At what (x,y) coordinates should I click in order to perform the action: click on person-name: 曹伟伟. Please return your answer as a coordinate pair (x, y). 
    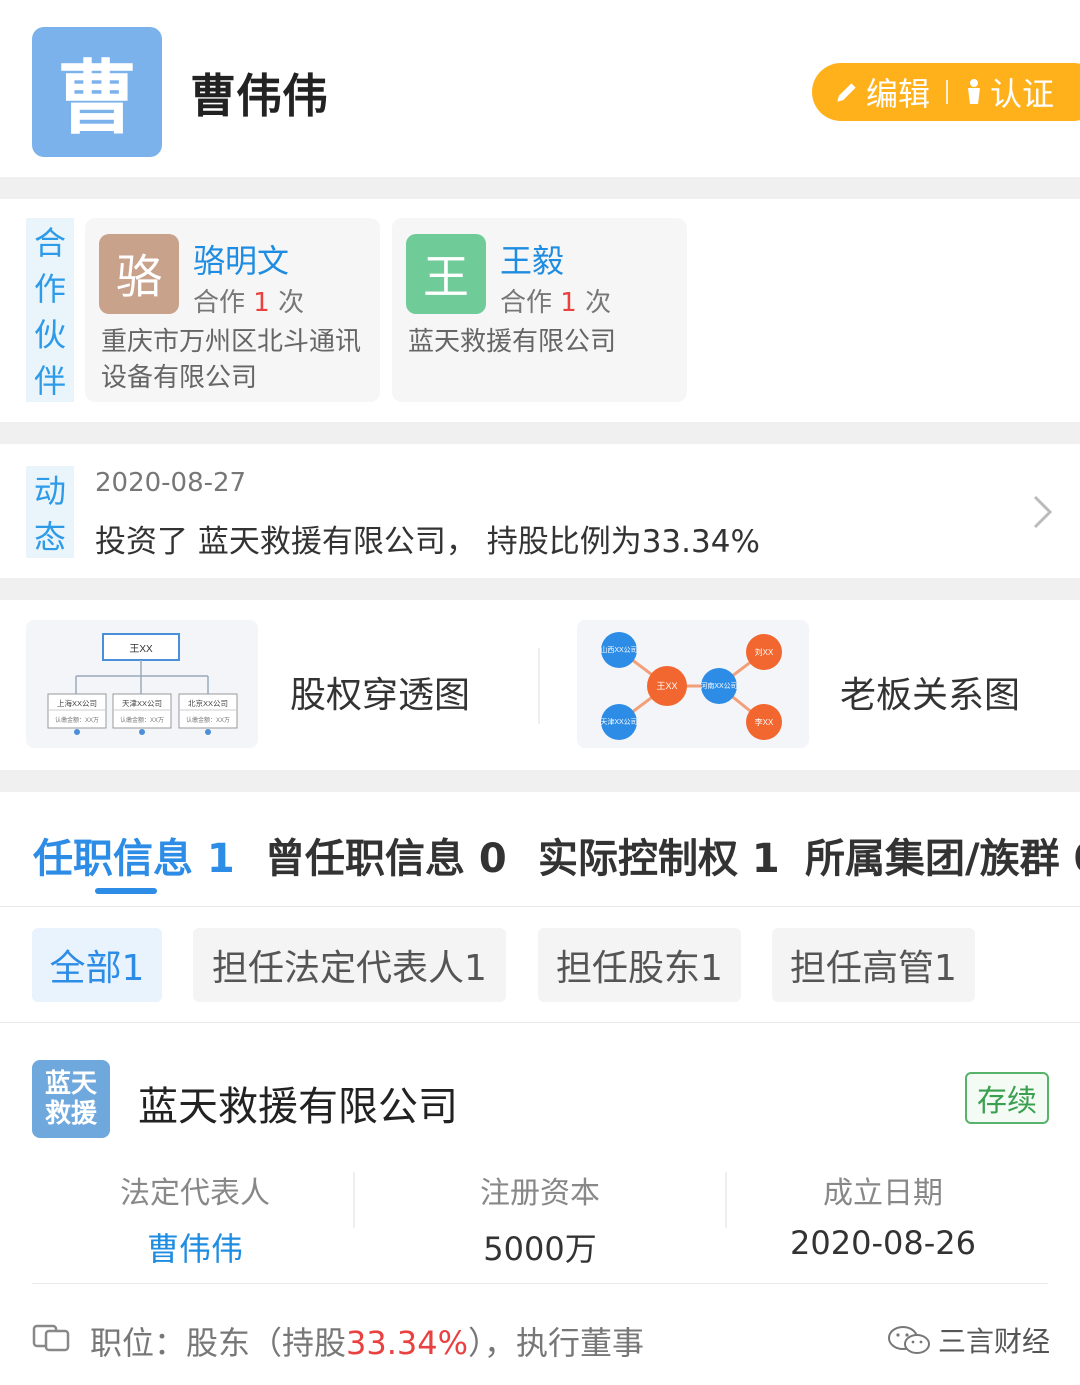
    Looking at the image, I should click on (259, 96).